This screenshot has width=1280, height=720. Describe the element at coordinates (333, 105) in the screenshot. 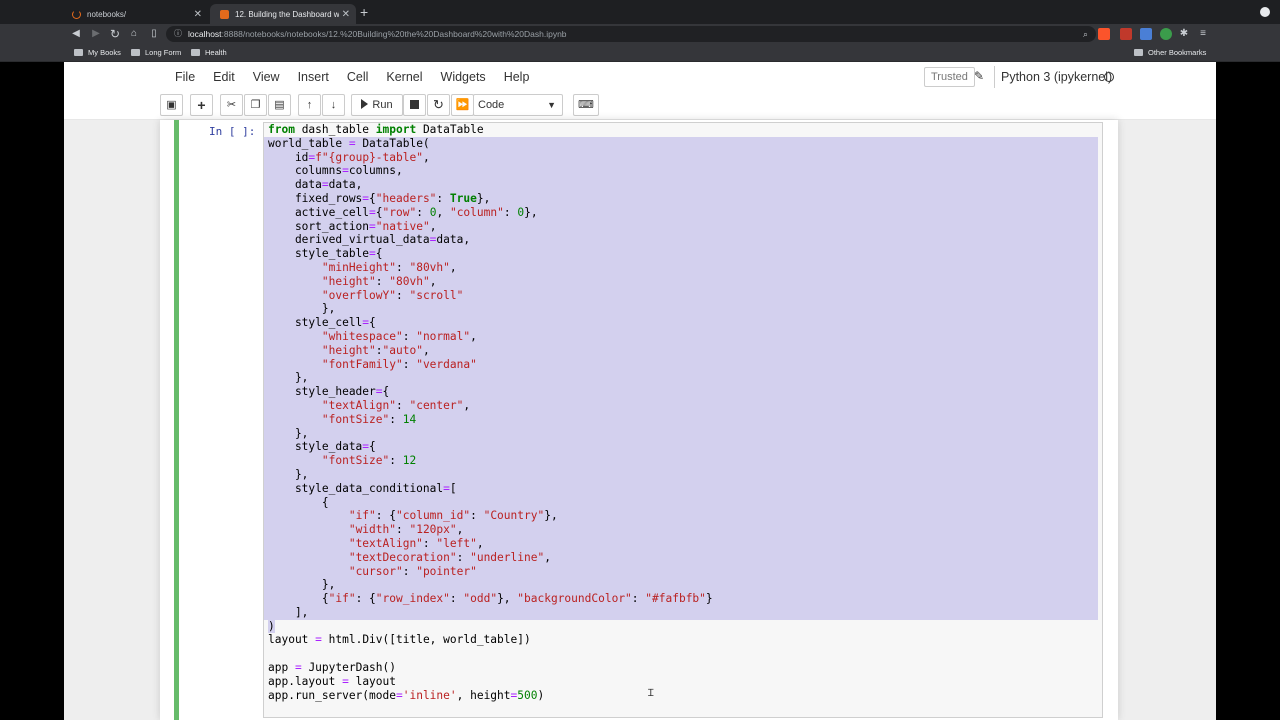

I see `move-down-icon: ↓` at that location.